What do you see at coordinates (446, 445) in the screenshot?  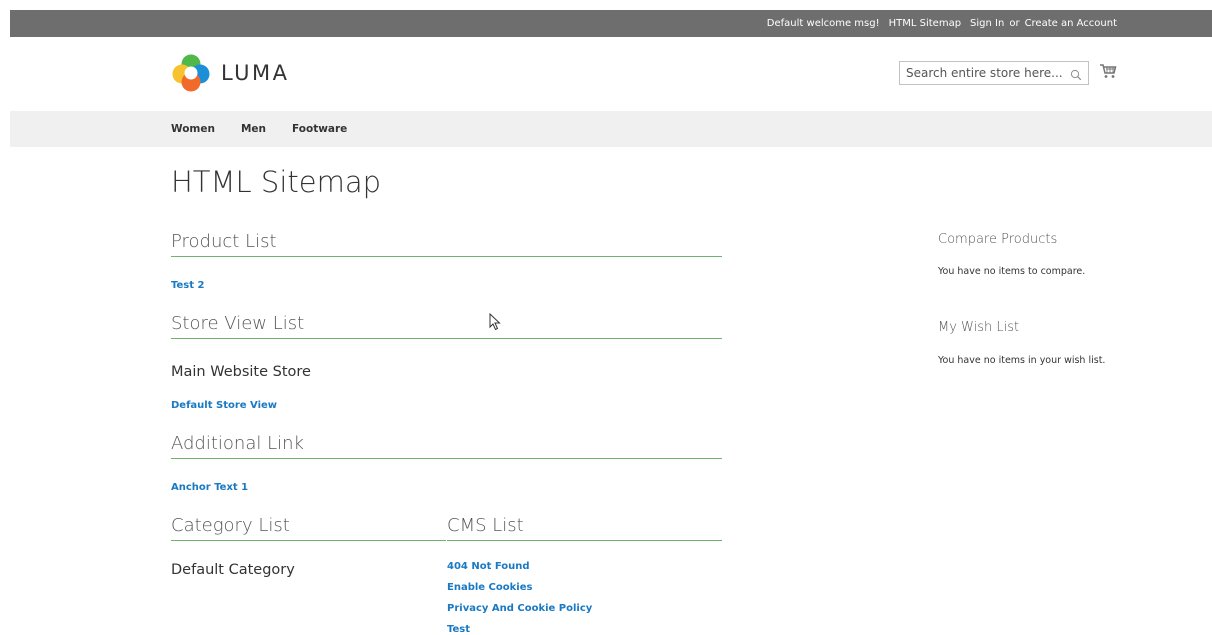 I see `additional-link-heading: Additional Link` at bounding box center [446, 445].